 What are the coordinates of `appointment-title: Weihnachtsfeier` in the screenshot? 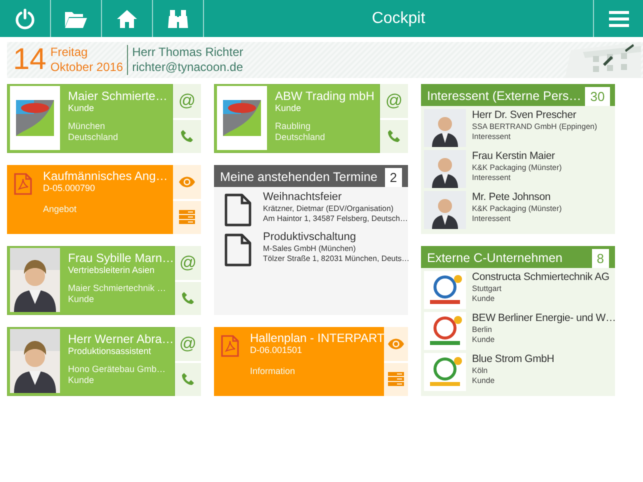 It's located at (303, 197).